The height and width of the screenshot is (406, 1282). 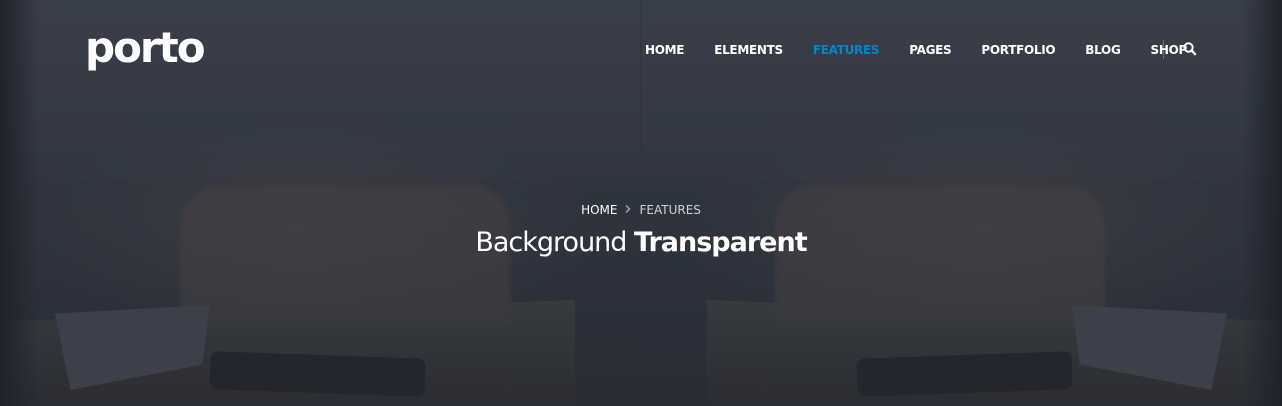 I want to click on nav-item-pages: PAGES, so click(x=930, y=50).